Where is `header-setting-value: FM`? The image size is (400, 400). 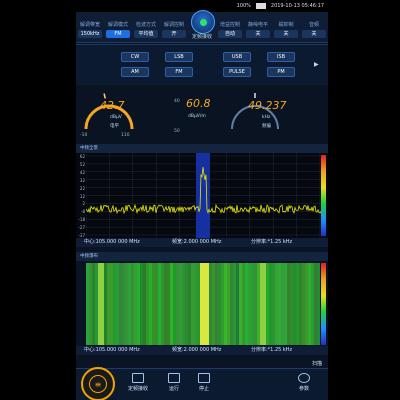 header-setting-value: FM is located at coordinates (118, 34).